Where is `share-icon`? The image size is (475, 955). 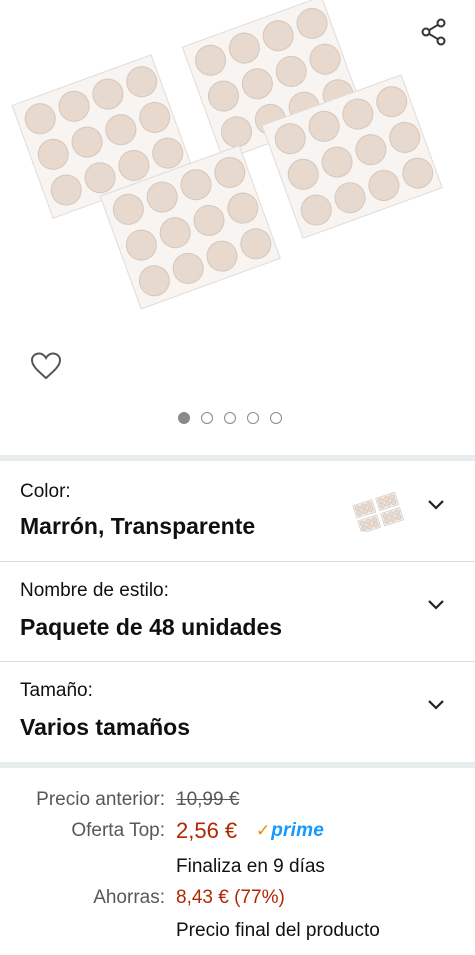 share-icon is located at coordinates (433, 32).